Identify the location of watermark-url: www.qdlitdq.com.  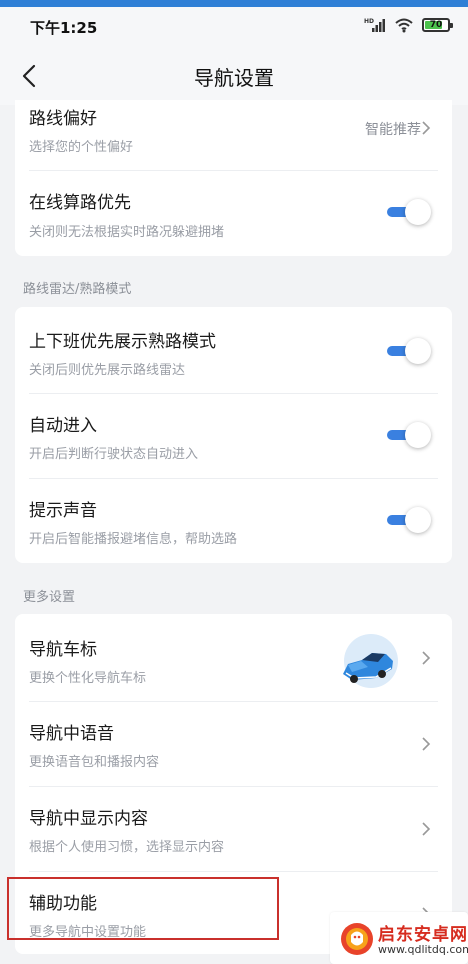
(423, 949).